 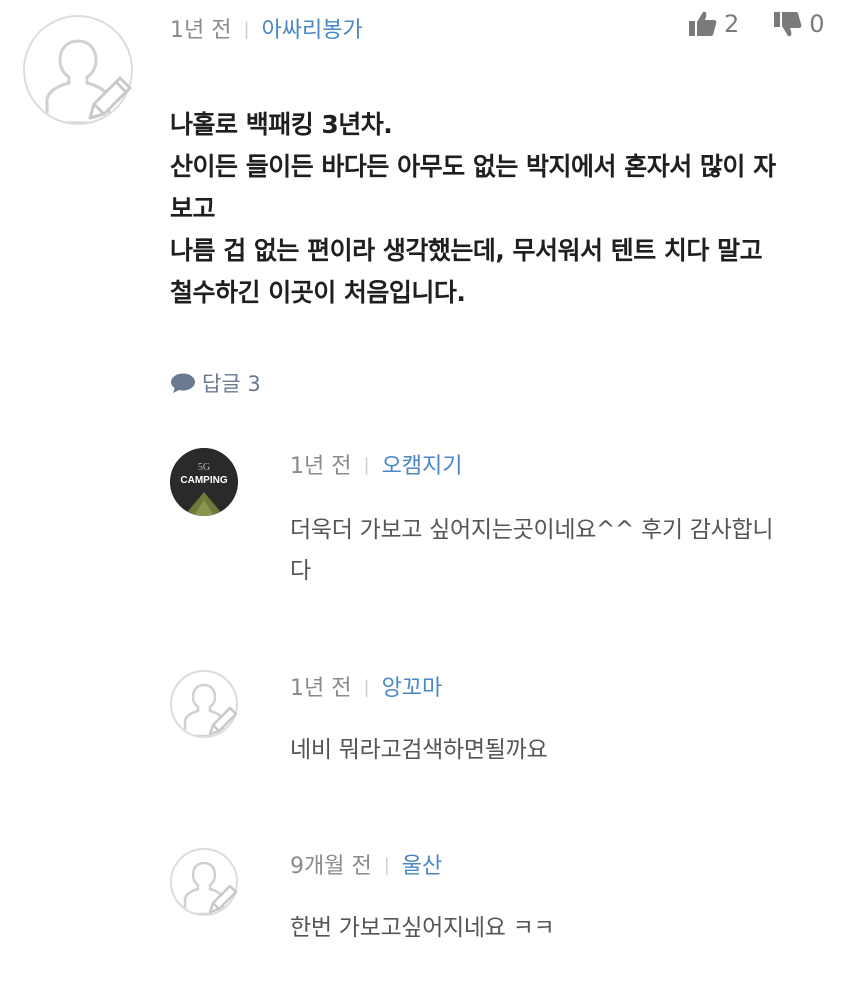 What do you see at coordinates (756, 24) in the screenshot?
I see `comment-votes: 2 0` at bounding box center [756, 24].